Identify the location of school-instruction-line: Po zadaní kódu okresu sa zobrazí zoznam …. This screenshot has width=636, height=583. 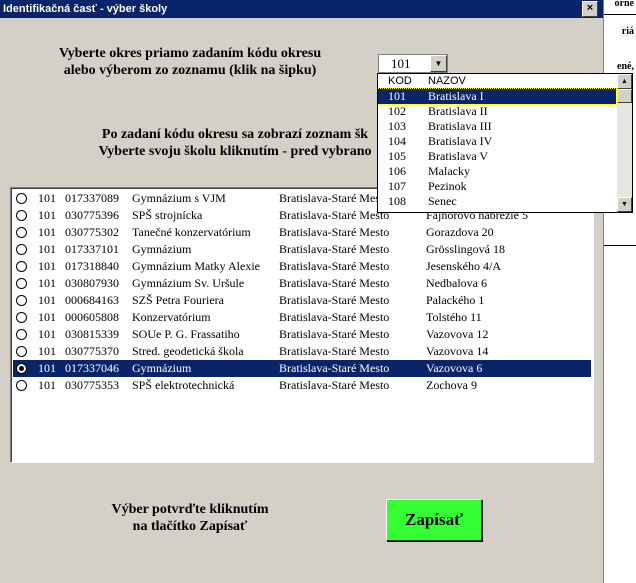
(235, 134).